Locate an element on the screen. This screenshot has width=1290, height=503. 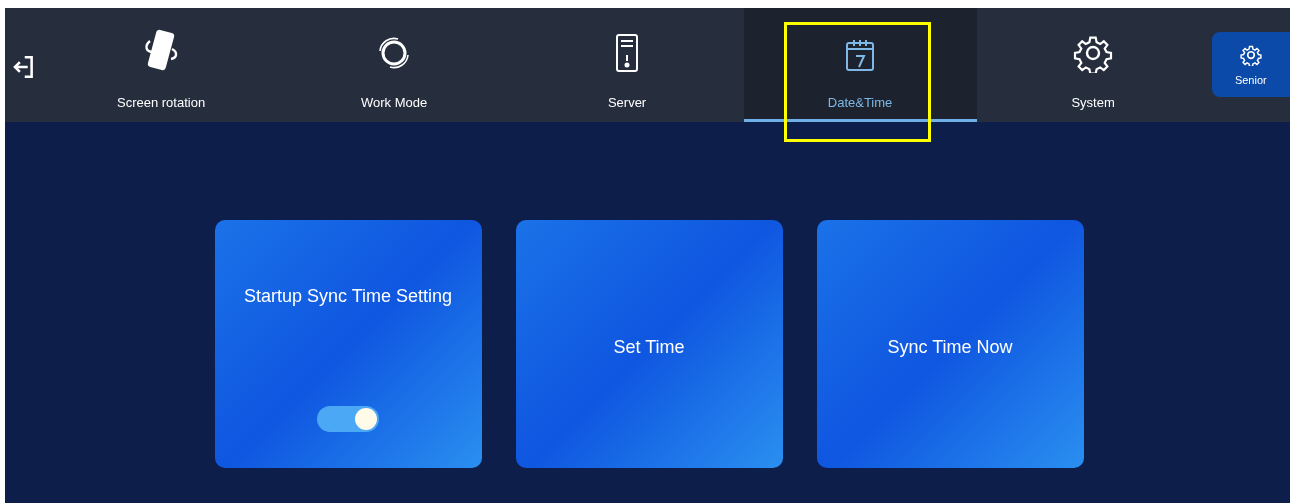
senior-button: Senior is located at coordinates (1250, 64).